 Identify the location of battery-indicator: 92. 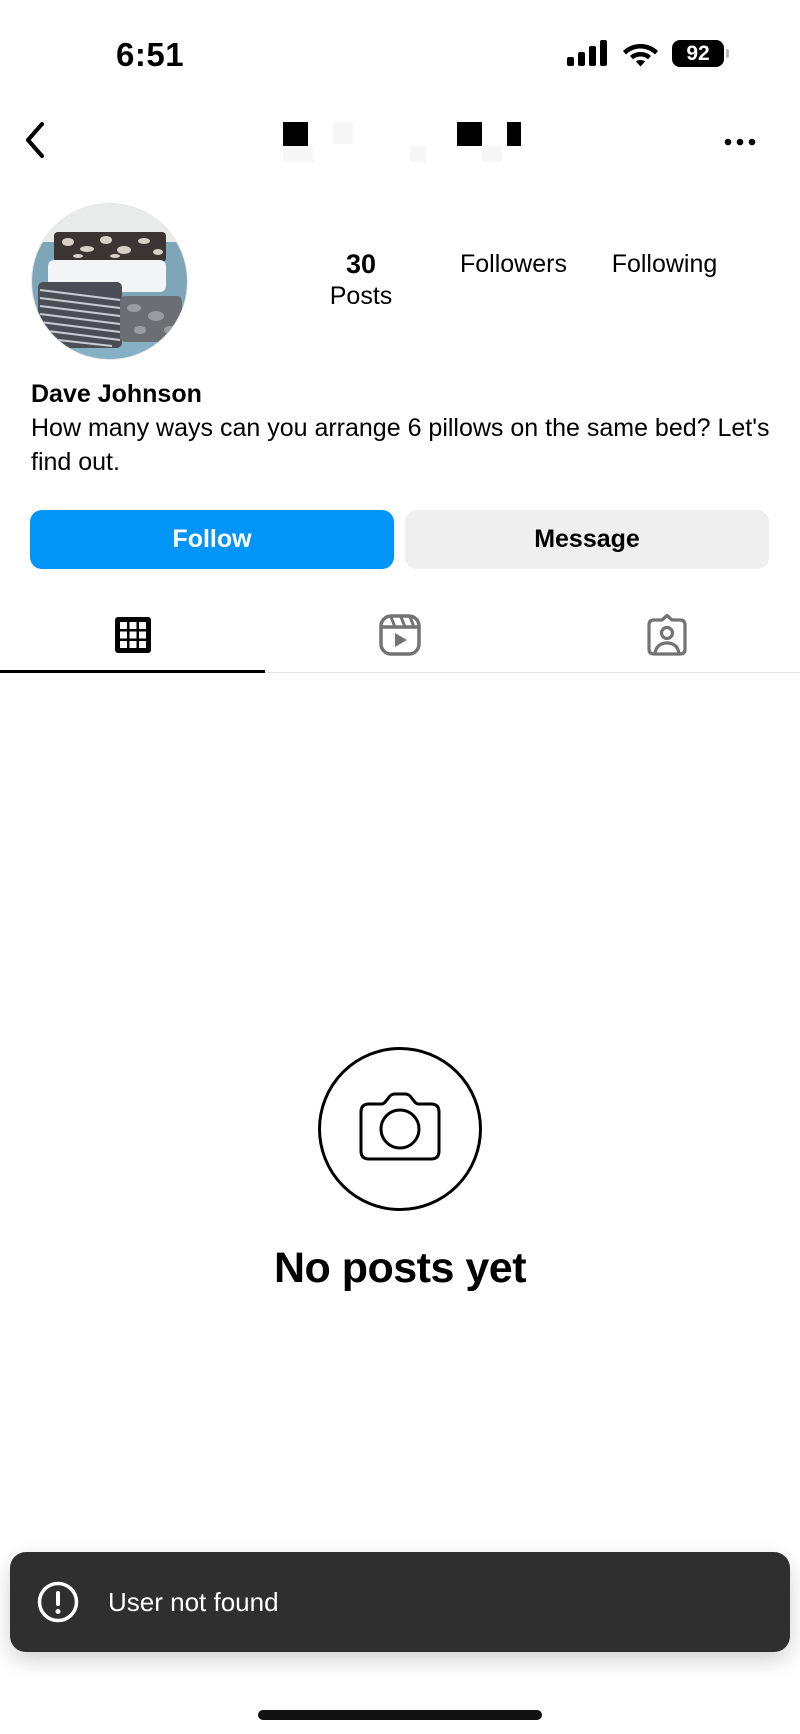
(701, 53).